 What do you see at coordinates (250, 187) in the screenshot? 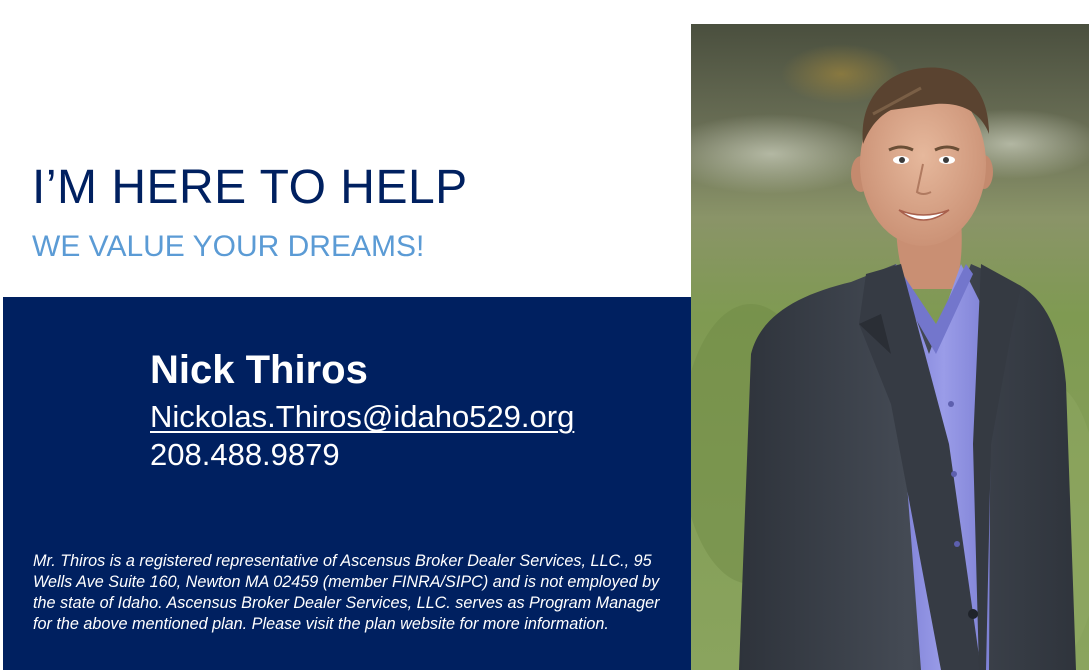
I see `headline: I’M HERE TO HELP` at bounding box center [250, 187].